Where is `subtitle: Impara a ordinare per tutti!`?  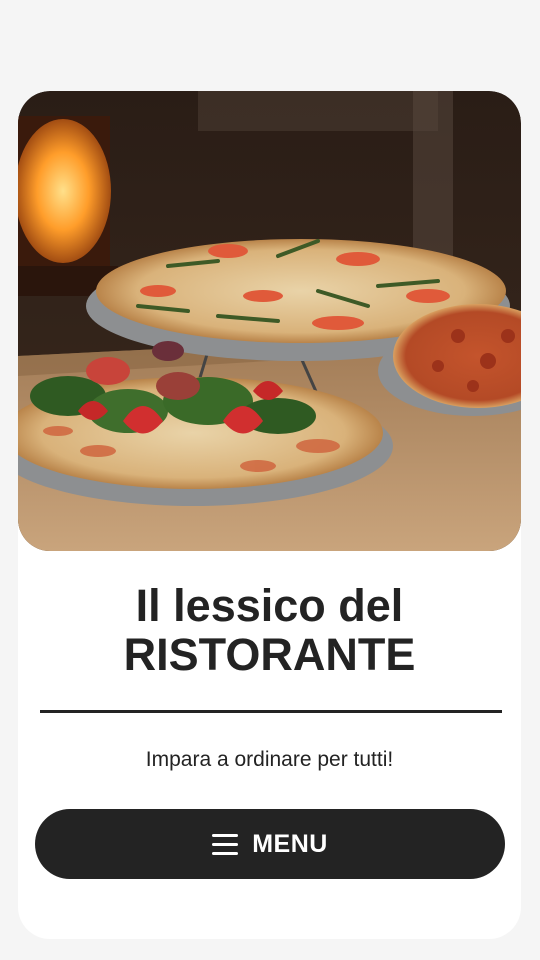
subtitle: Impara a ordinare per tutti! is located at coordinates (269, 759).